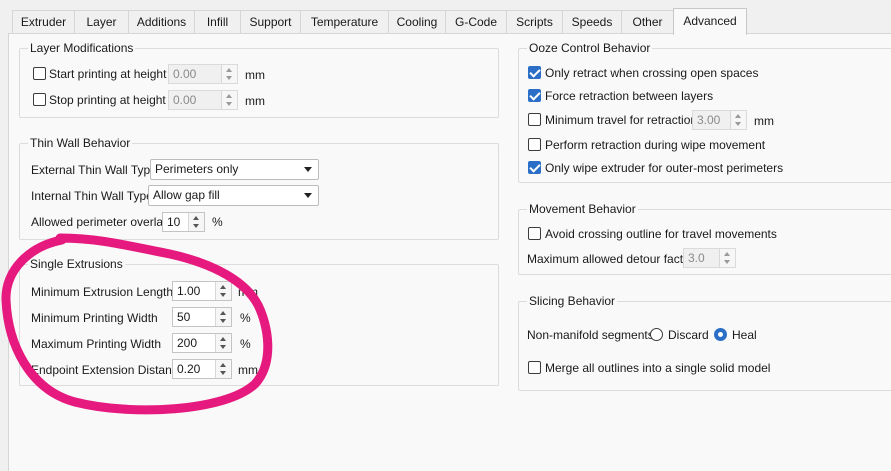  What do you see at coordinates (534, 367) in the screenshot?
I see `merge-outlines-checkbox` at bounding box center [534, 367].